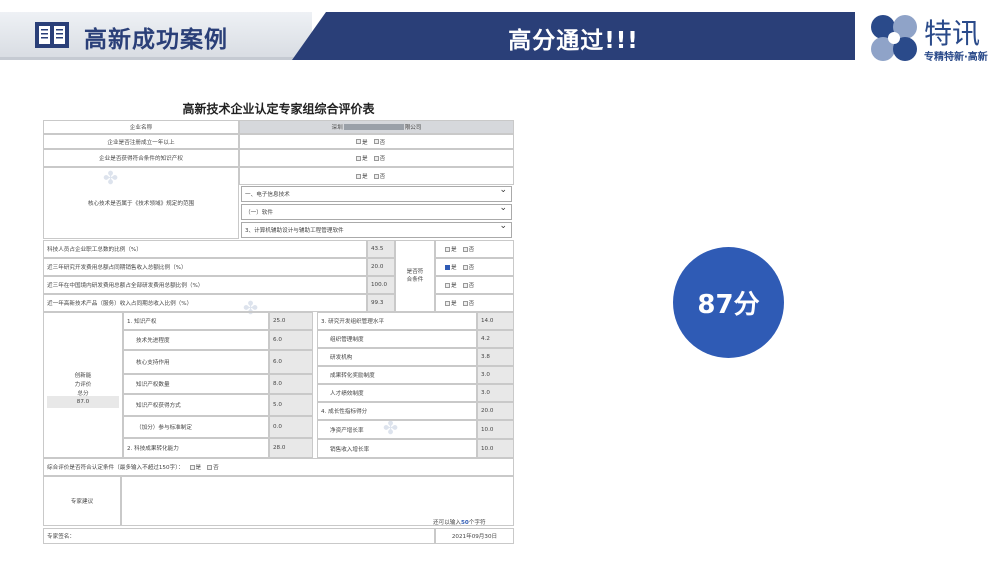  What do you see at coordinates (397, 339) in the screenshot?
I see `right-item-label-2: 组织管理制度` at bounding box center [397, 339].